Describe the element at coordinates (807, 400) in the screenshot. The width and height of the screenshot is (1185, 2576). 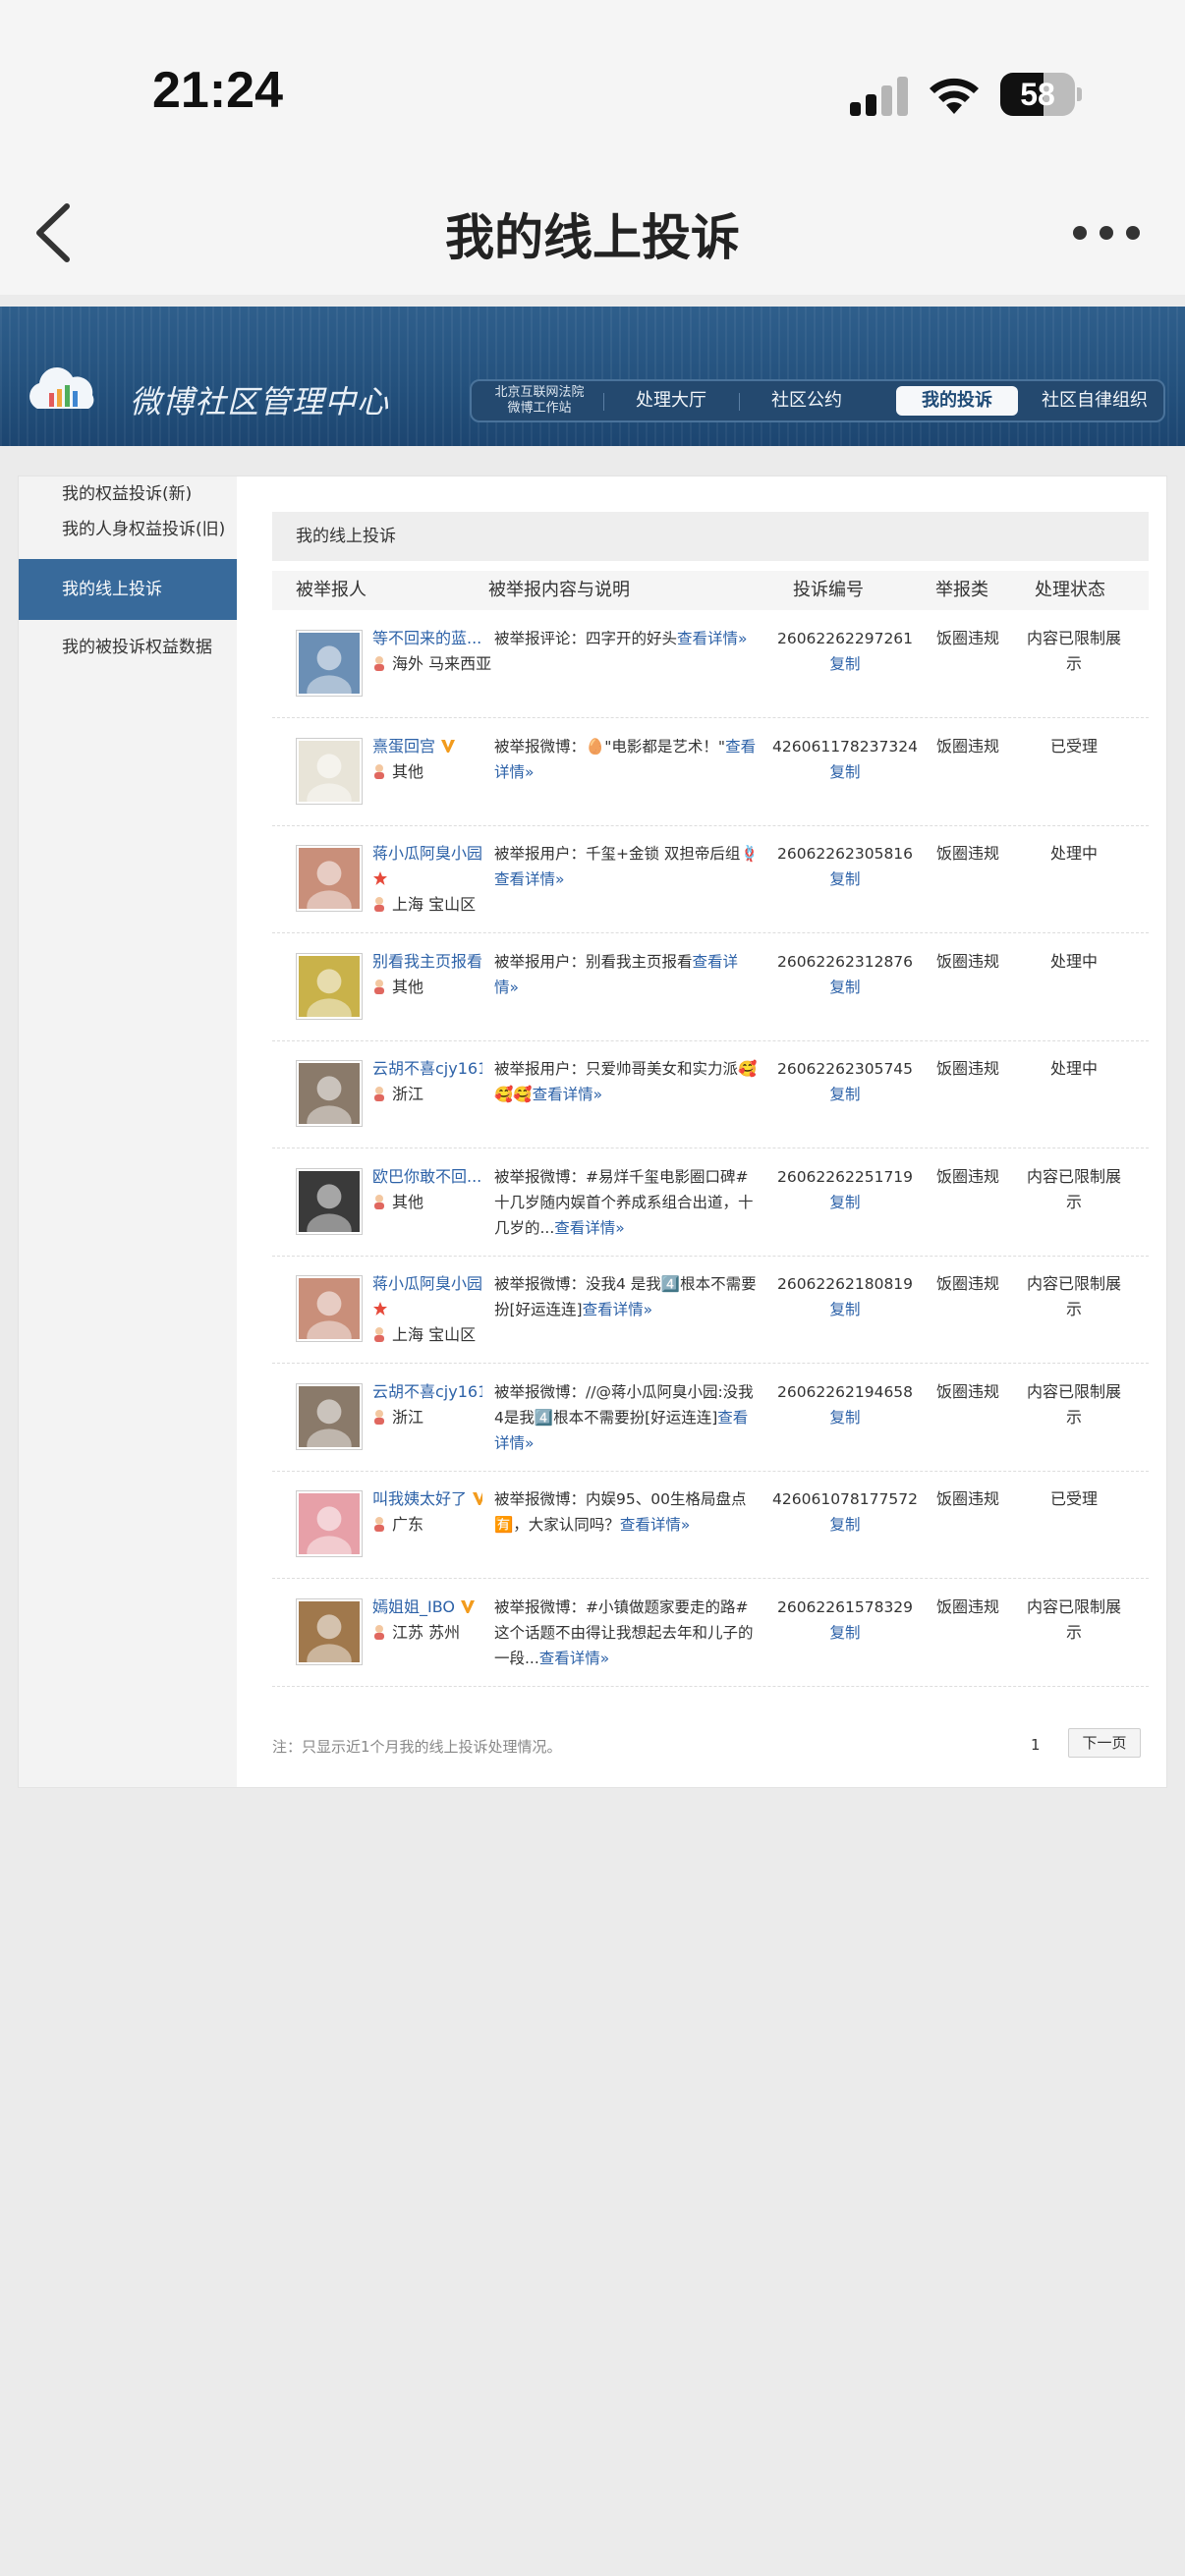
I see `tab-community-rules: 社区公约` at that location.